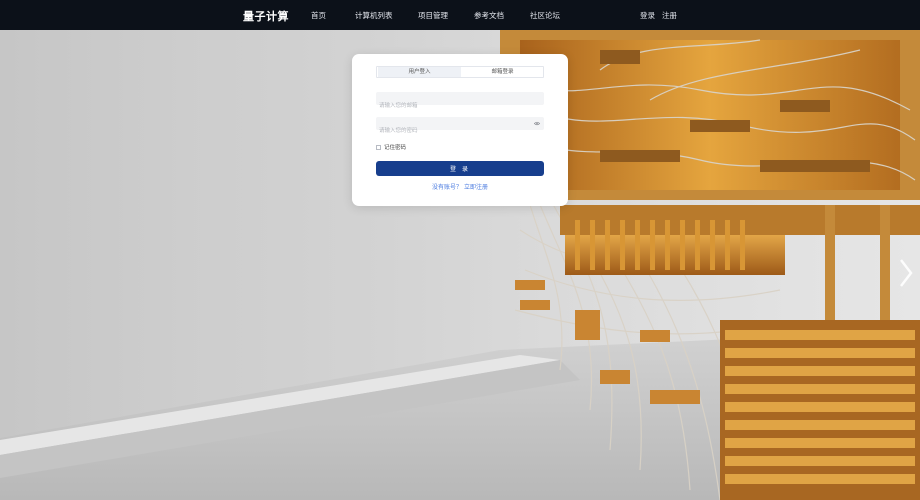 This screenshot has width=920, height=500. Describe the element at coordinates (433, 15) in the screenshot. I see `nav-project-management: 项目管理` at that location.